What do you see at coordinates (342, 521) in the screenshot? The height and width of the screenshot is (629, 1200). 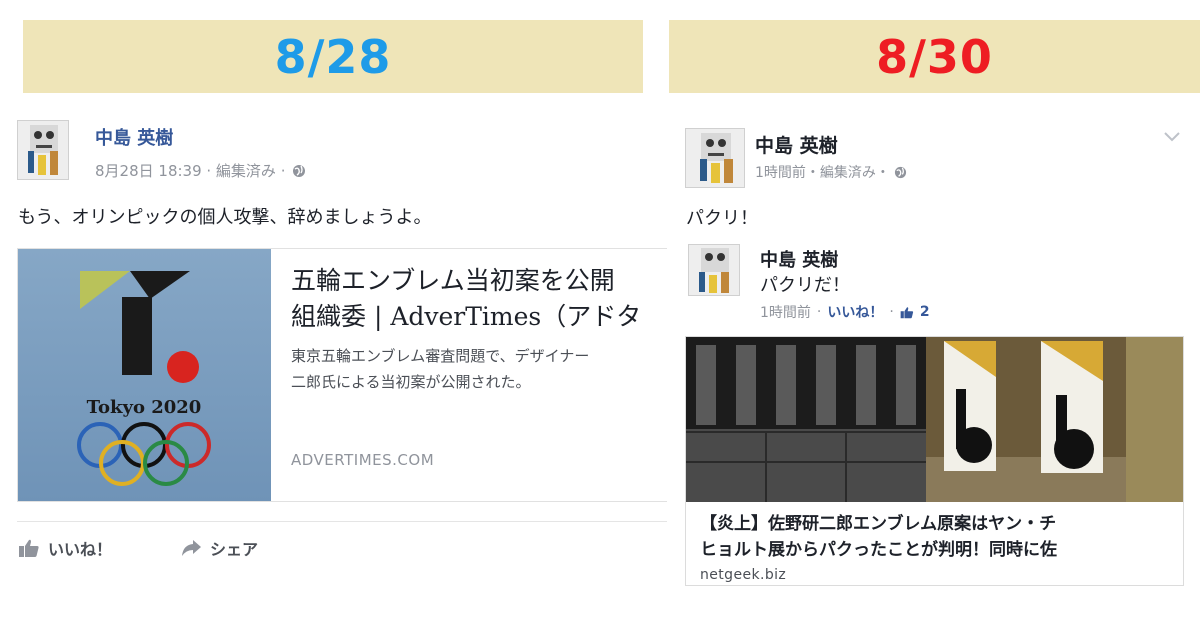 I see `action-divider` at bounding box center [342, 521].